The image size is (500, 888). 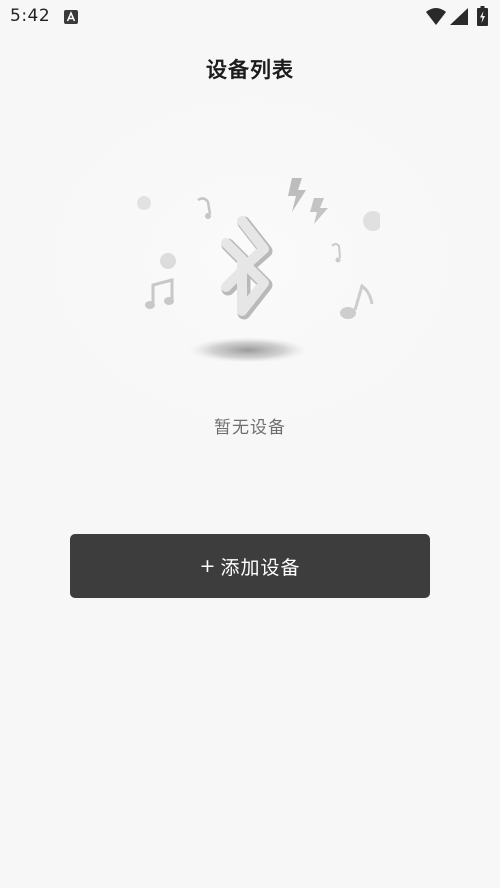 What do you see at coordinates (208, 566) in the screenshot?
I see `plus-icon: +` at bounding box center [208, 566].